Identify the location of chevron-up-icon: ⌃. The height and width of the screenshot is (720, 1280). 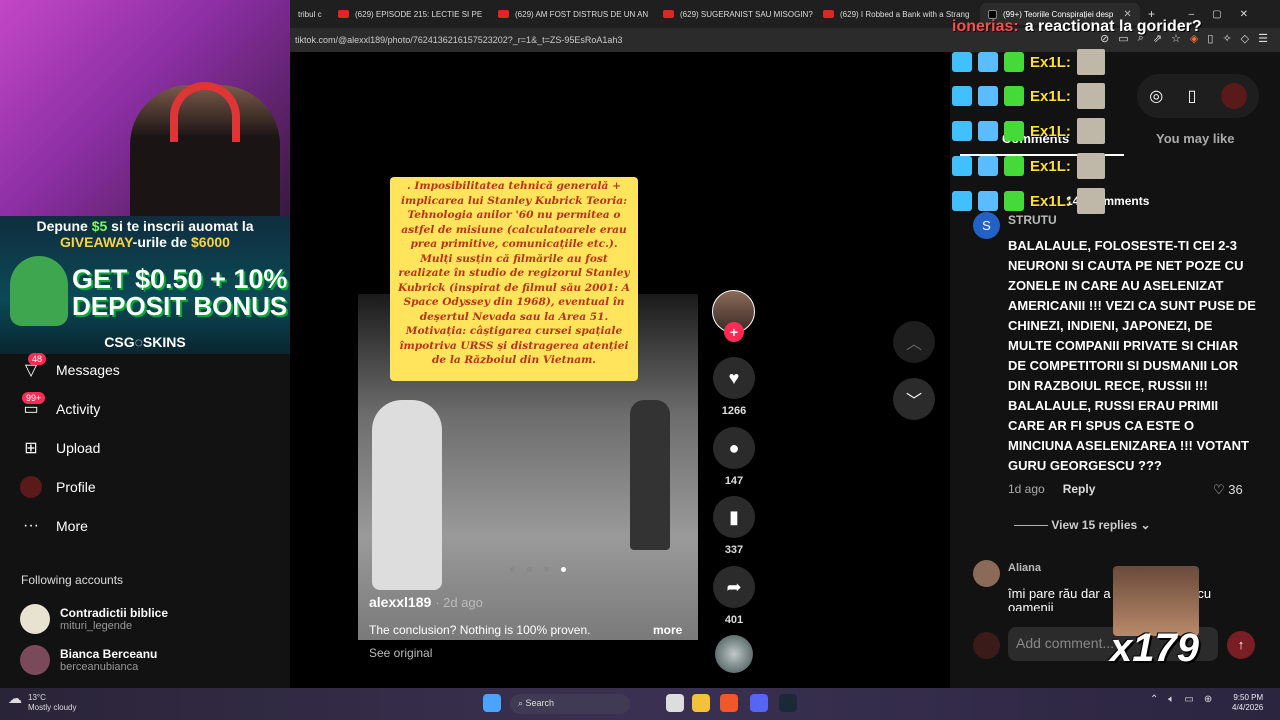
(1154, 699).